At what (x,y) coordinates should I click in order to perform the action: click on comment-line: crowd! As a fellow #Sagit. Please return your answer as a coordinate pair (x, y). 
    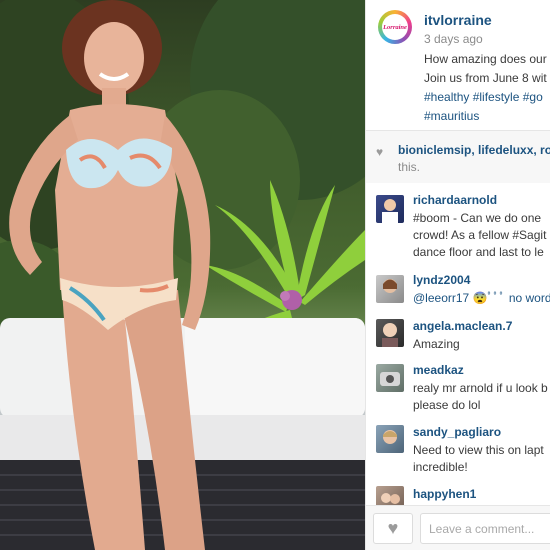
    Looking at the image, I should click on (480, 235).